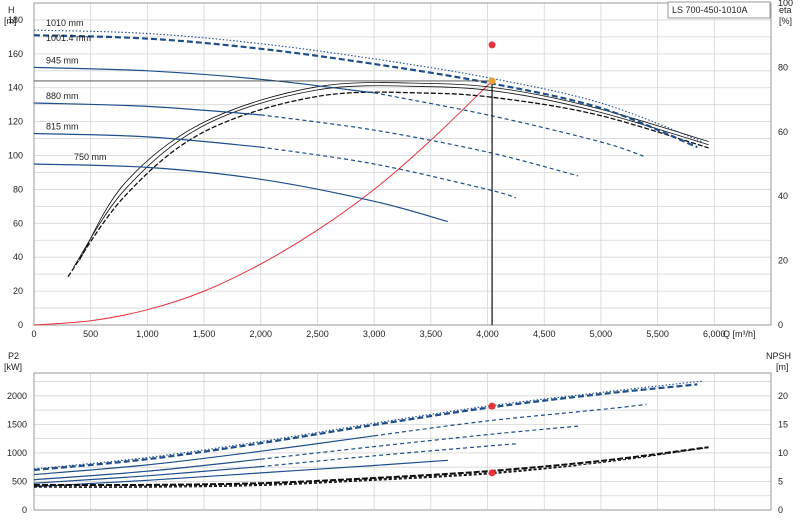  I want to click on flow-tick-label: 5,000, so click(601, 334).